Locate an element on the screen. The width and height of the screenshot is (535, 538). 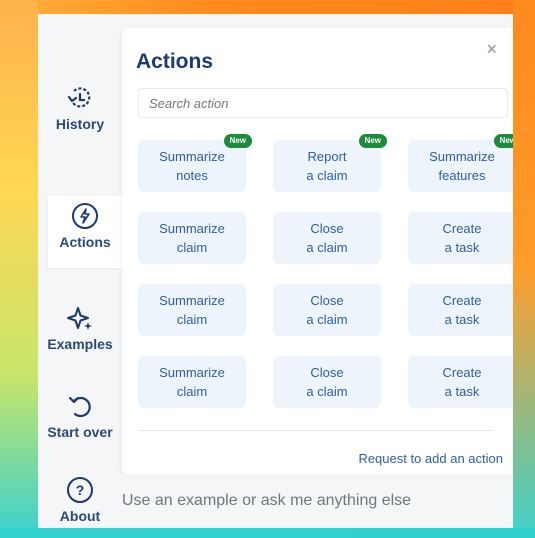
action-card: Summarize features New is located at coordinates (460, 163).